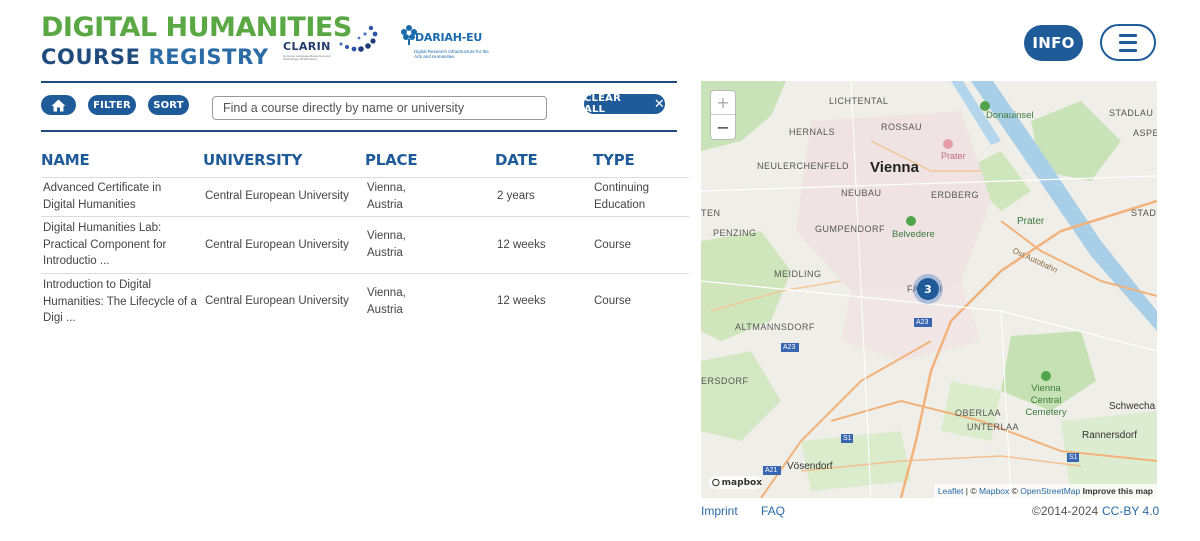  Describe the element at coordinates (955, 195) in the screenshot. I see `map-label: ERDBERG` at that location.